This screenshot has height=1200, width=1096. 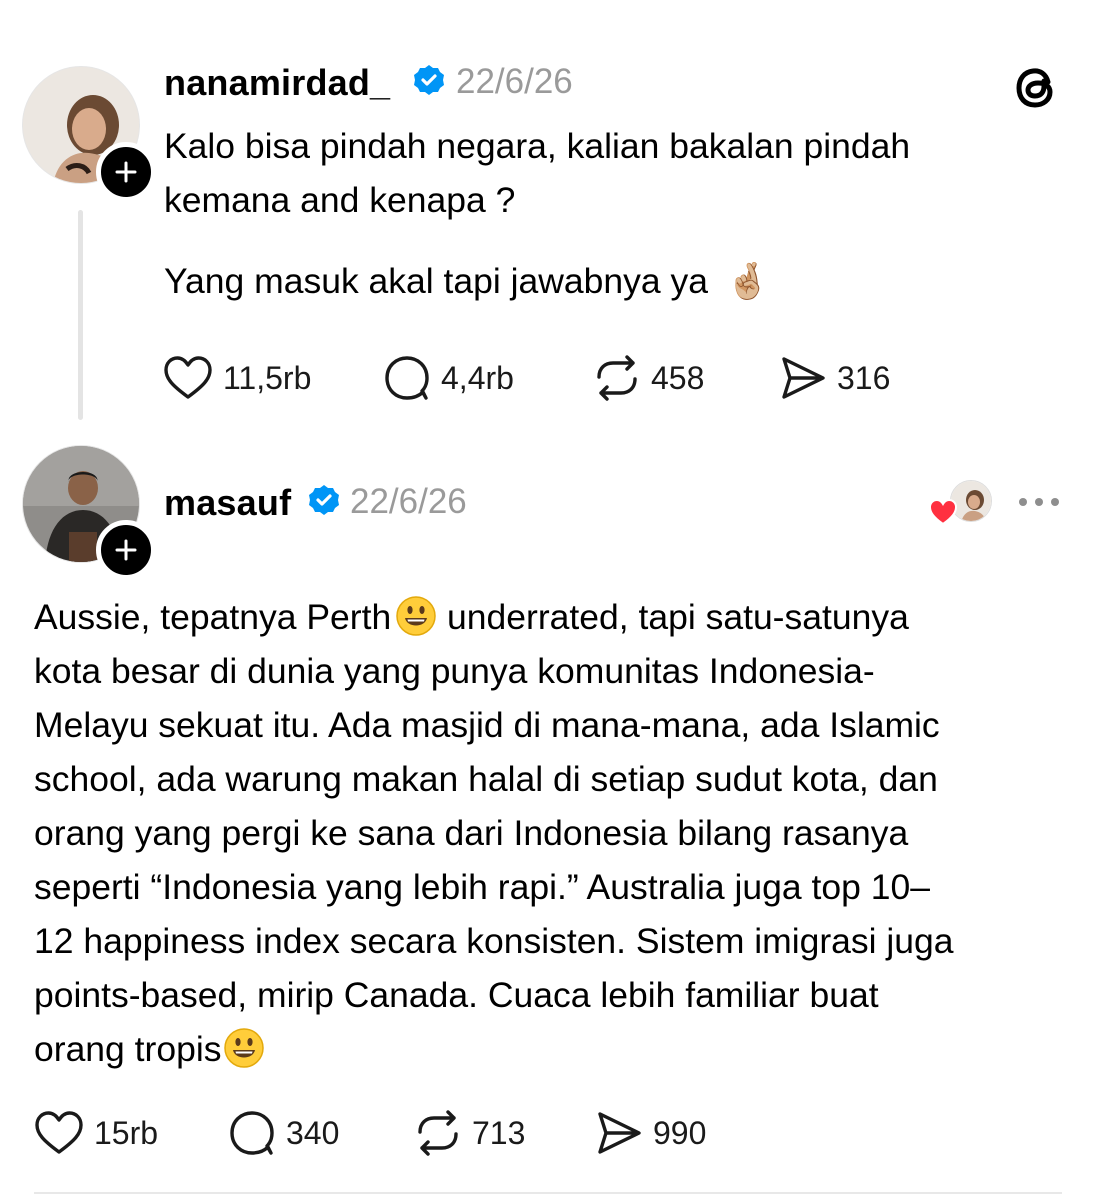 What do you see at coordinates (313, 1132) in the screenshot?
I see `reply-count: 340` at bounding box center [313, 1132].